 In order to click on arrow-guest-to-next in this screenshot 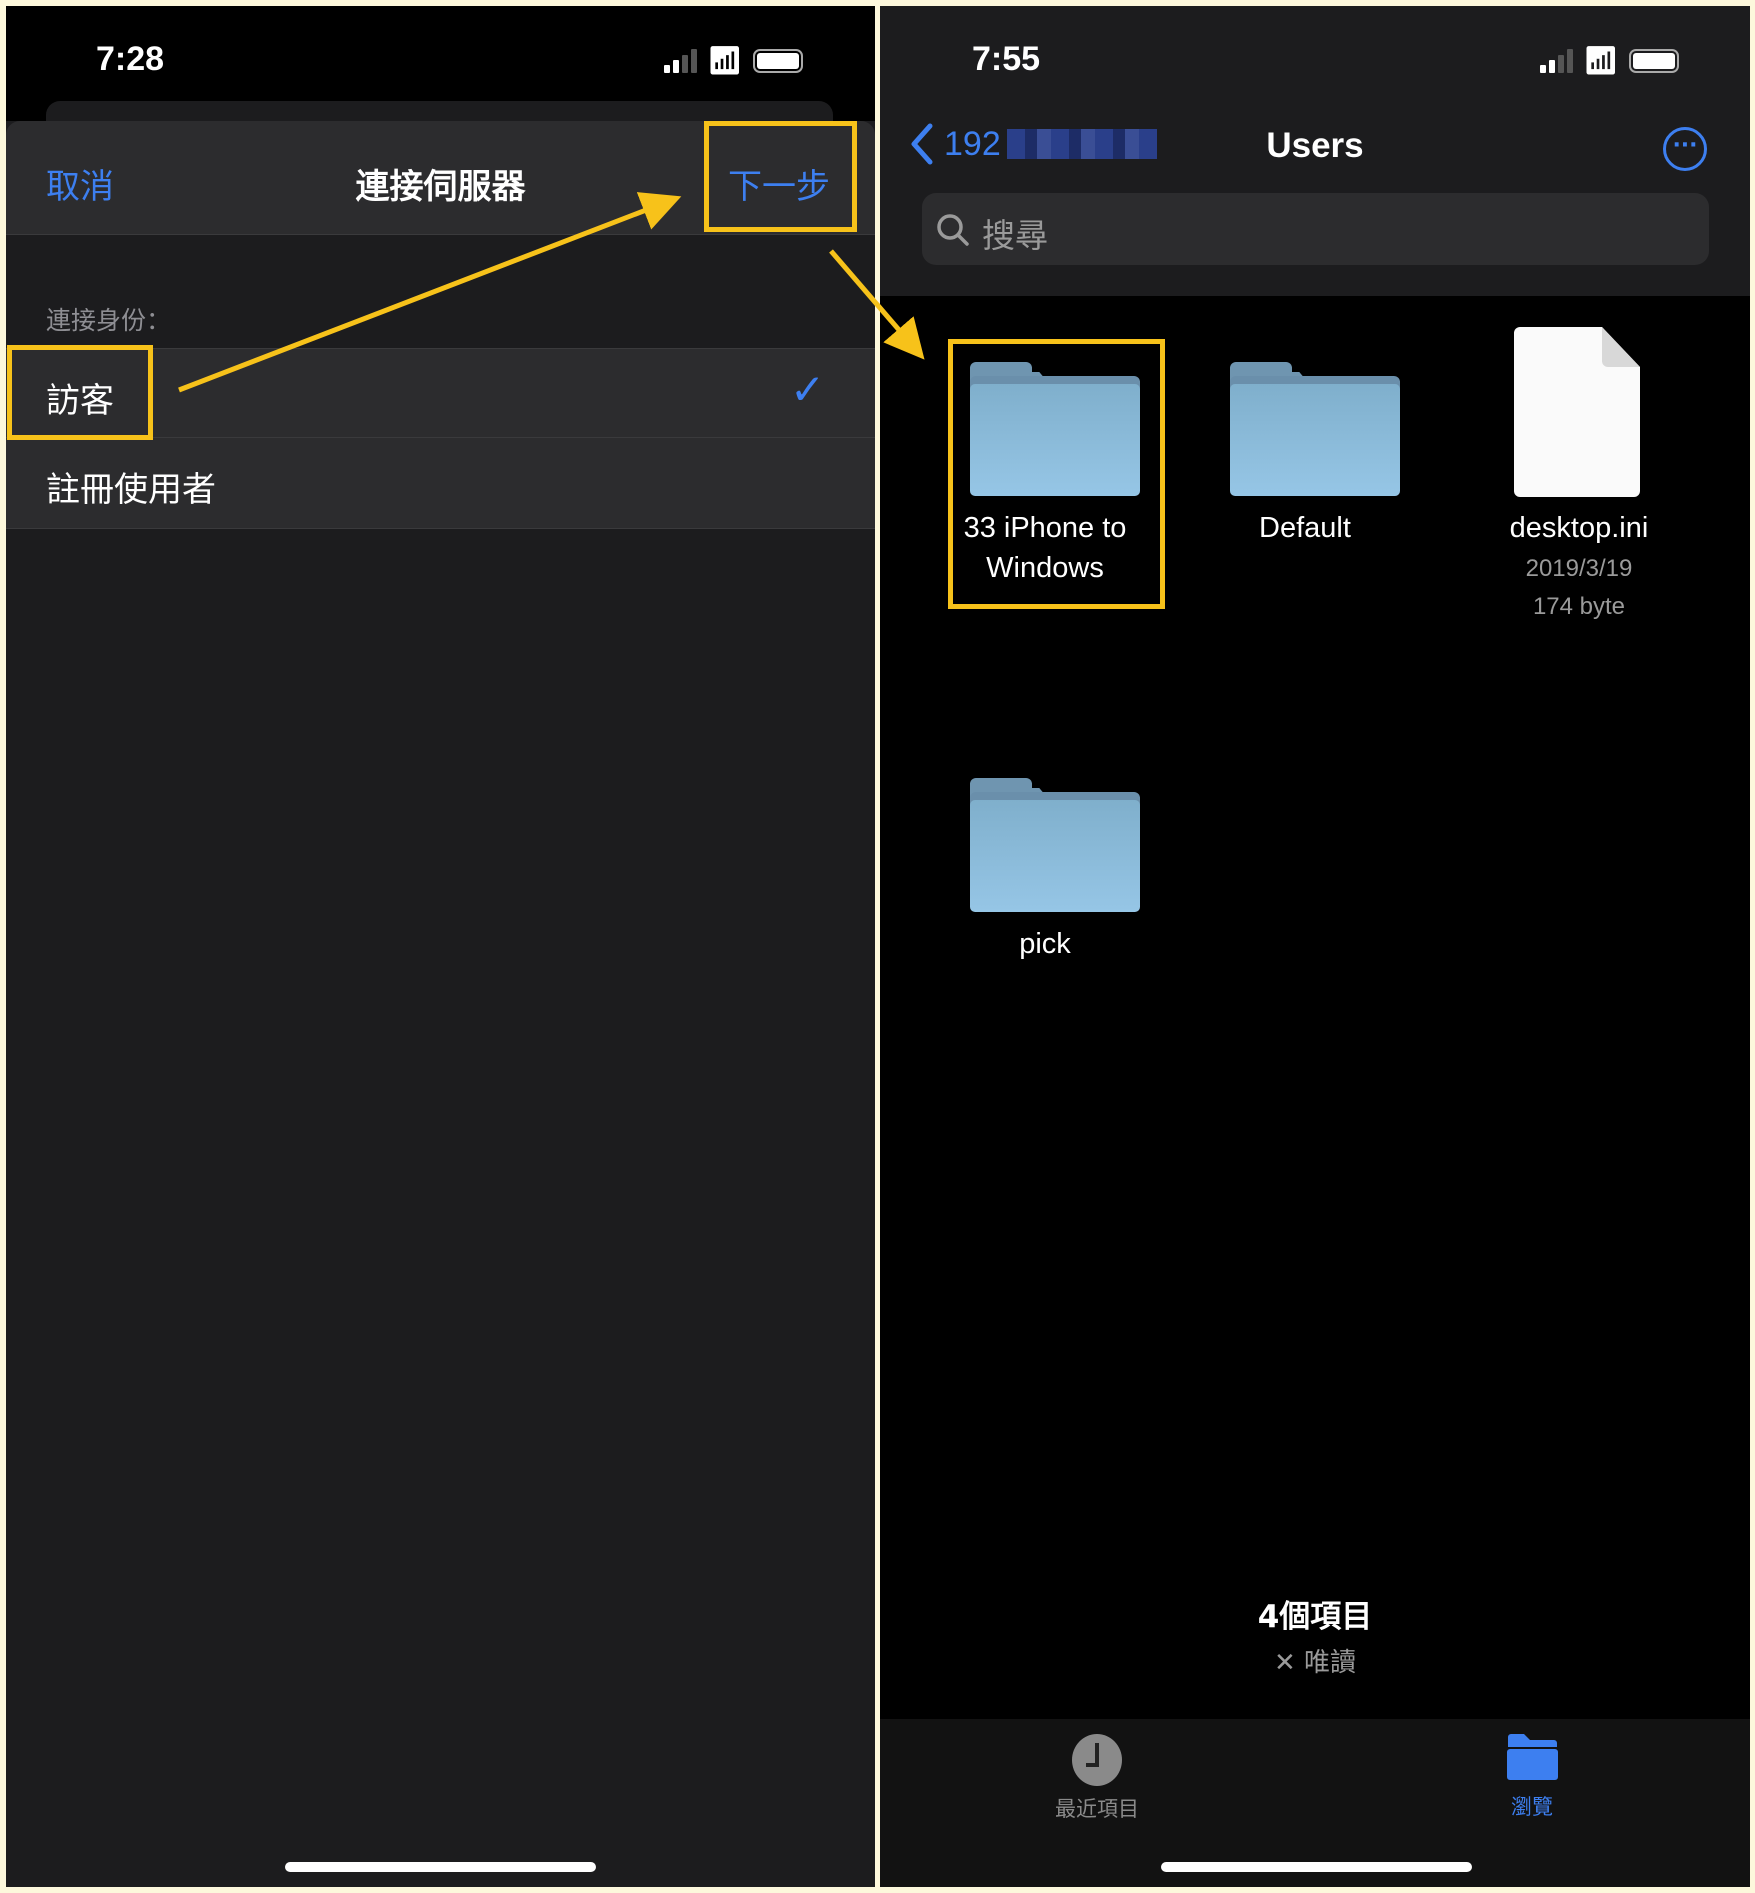, I will do `click(430, 292)`.